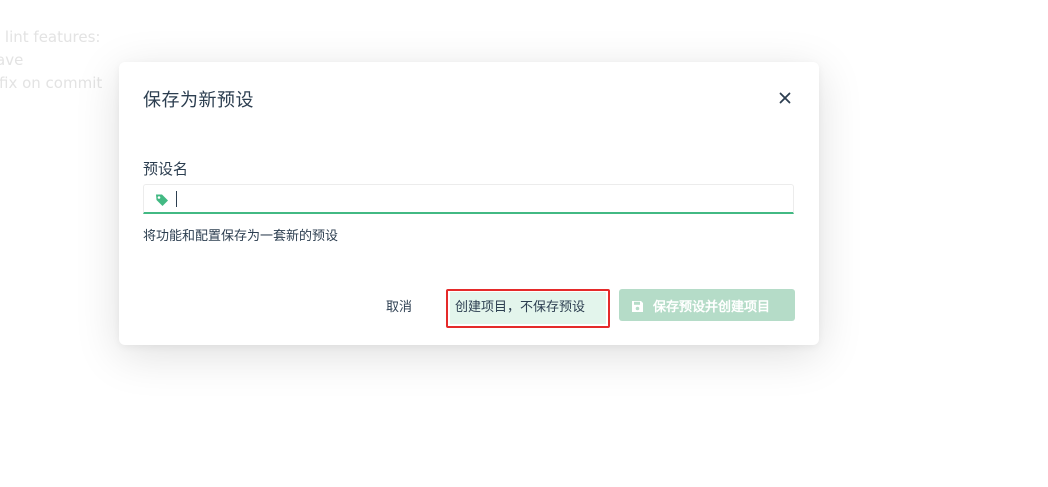 This screenshot has height=487, width=1048. I want to click on continue-without-saving-button: 创建项目，不保存预设, so click(528, 308).